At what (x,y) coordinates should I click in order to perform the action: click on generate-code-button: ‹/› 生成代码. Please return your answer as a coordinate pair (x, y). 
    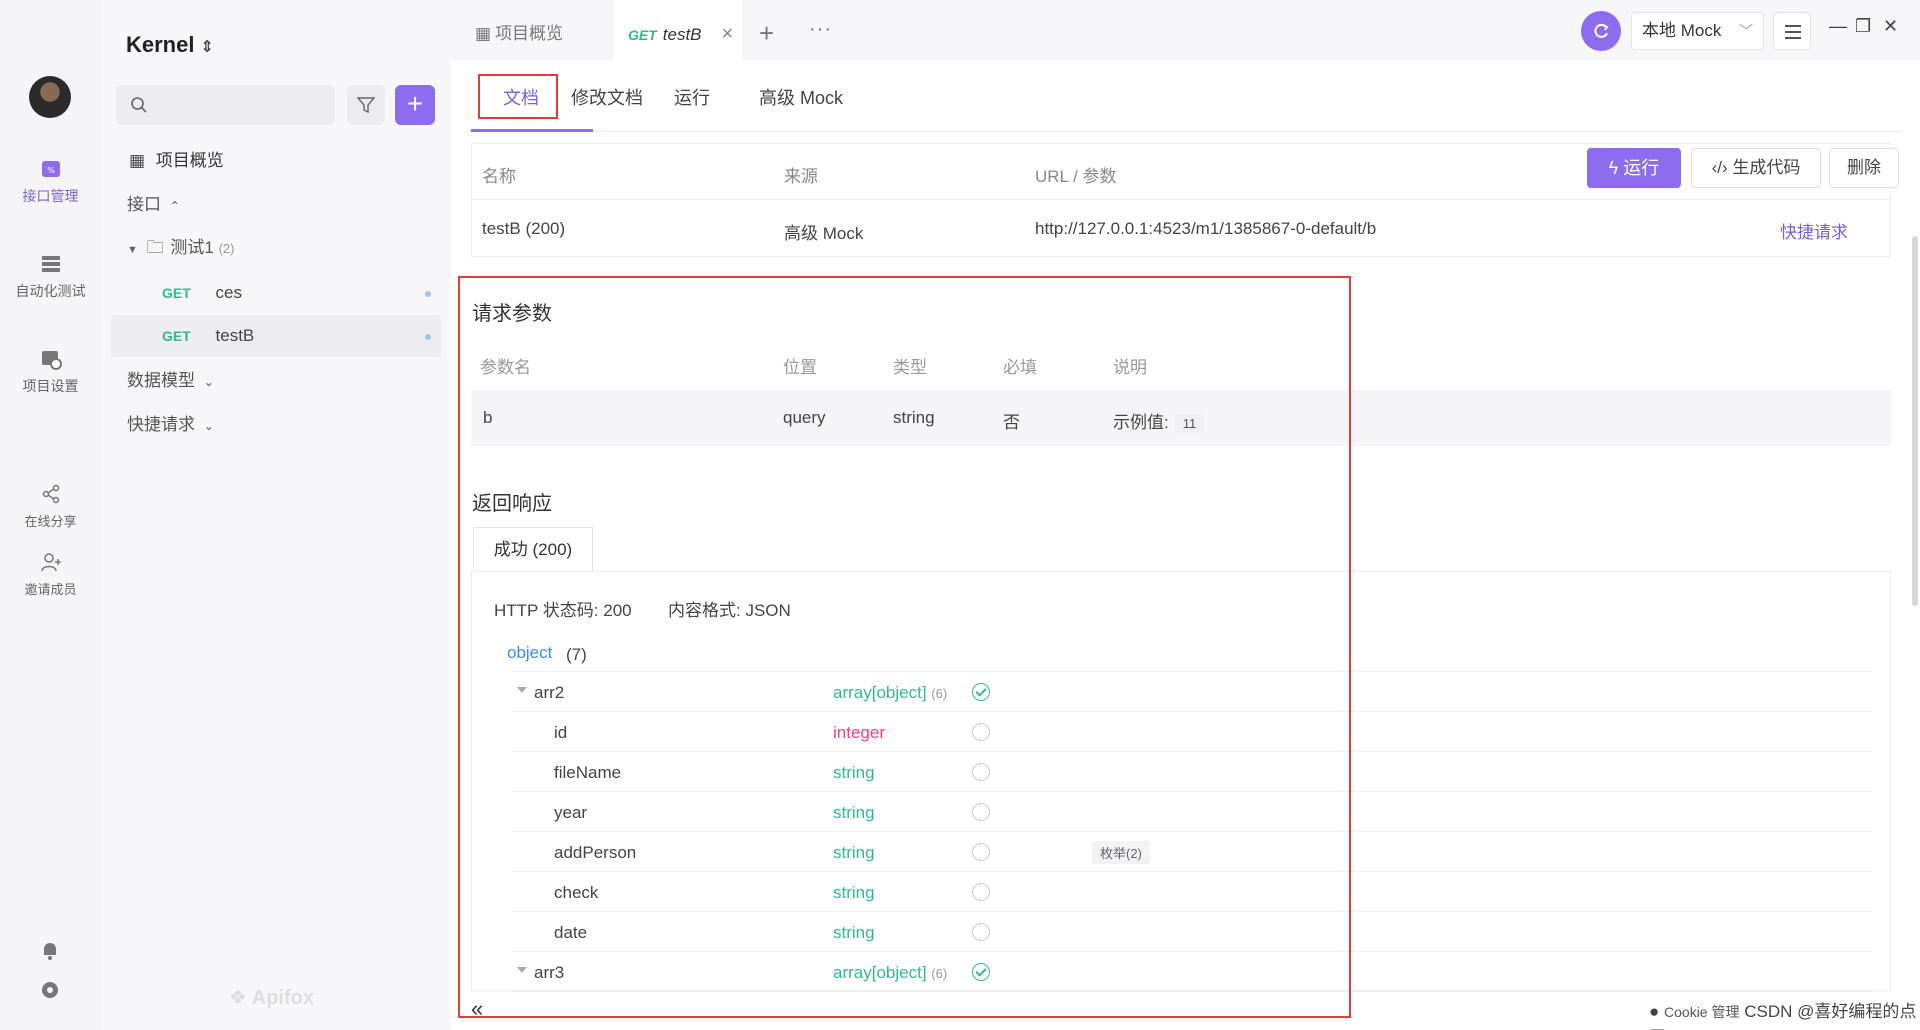
    Looking at the image, I should click on (1756, 168).